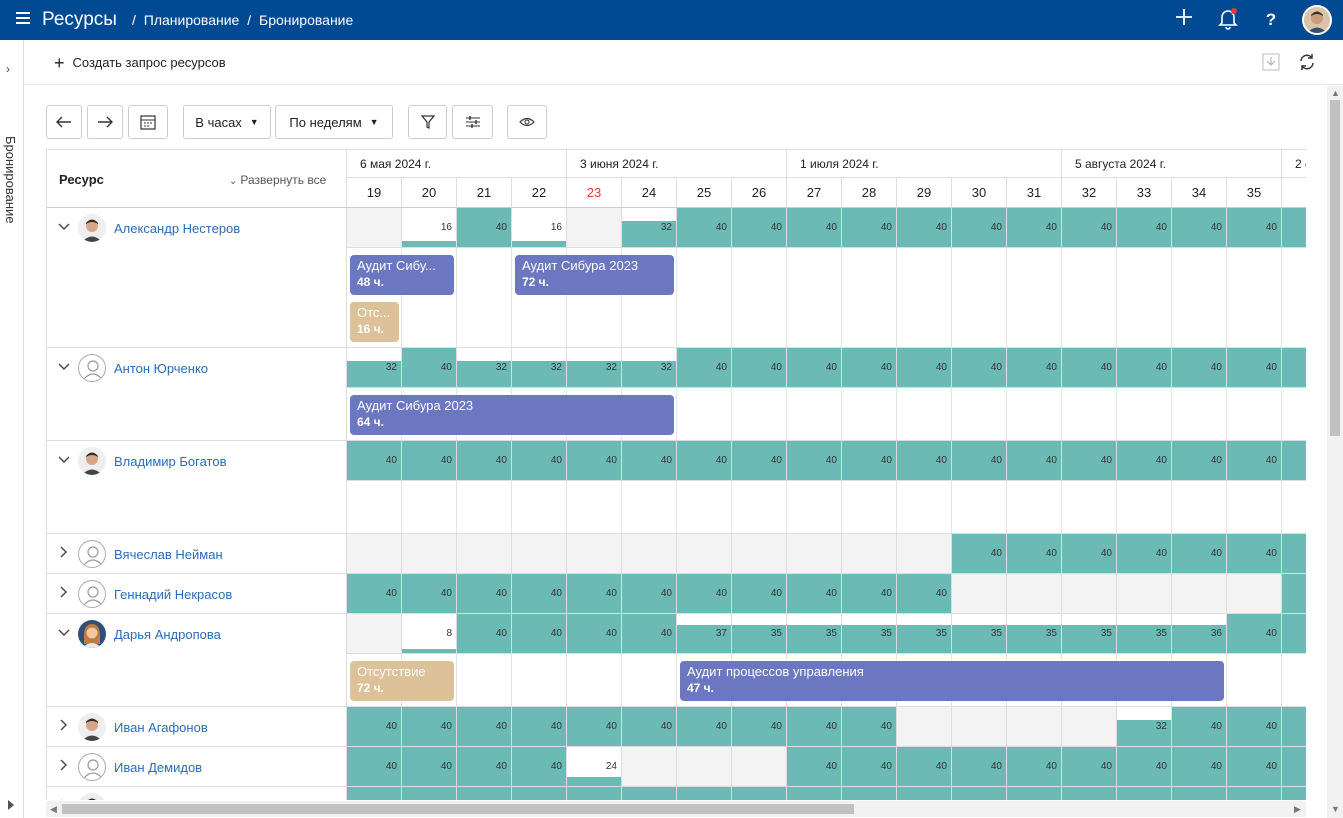 The width and height of the screenshot is (1343, 818). I want to click on week-header: 27, so click(814, 193).